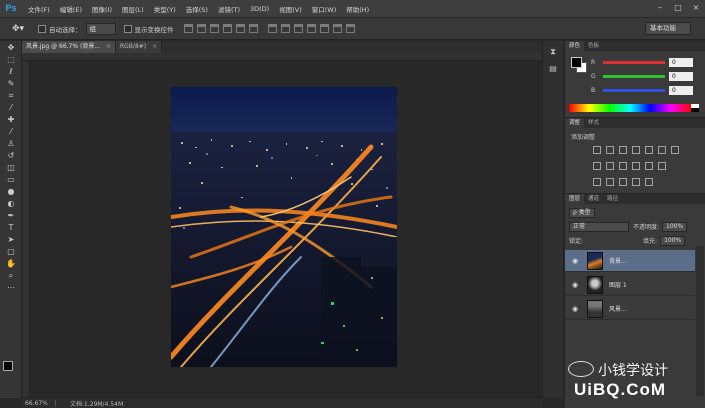 The image size is (705, 408). Describe the element at coordinates (11, 143) in the screenshot. I see `clone-stamp-tool-icon: ♙` at that location.